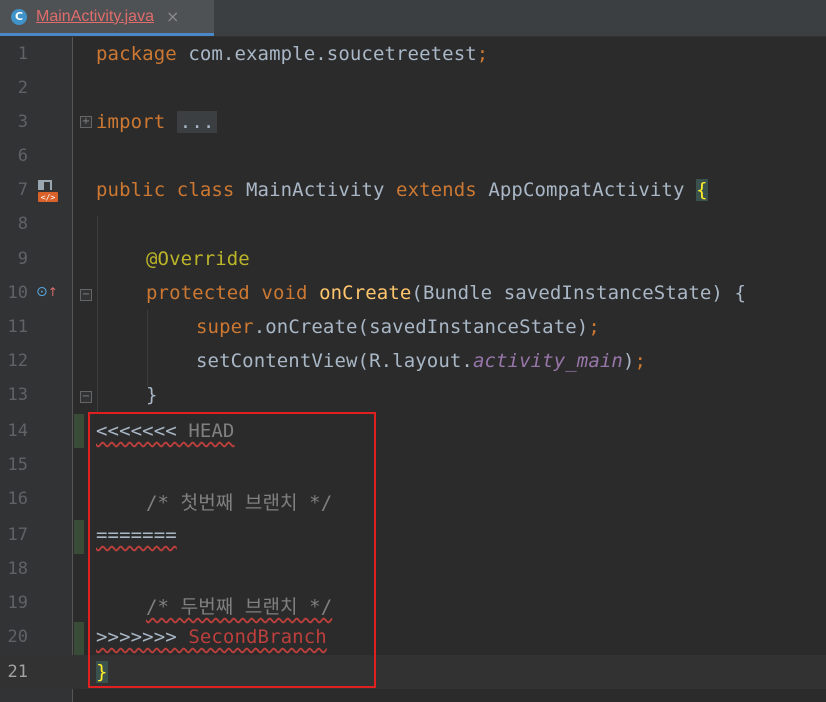 The height and width of the screenshot is (702, 826). Describe the element at coordinates (398, 327) in the screenshot. I see `code-text: super.onCreate(savedInstanceState);` at that location.